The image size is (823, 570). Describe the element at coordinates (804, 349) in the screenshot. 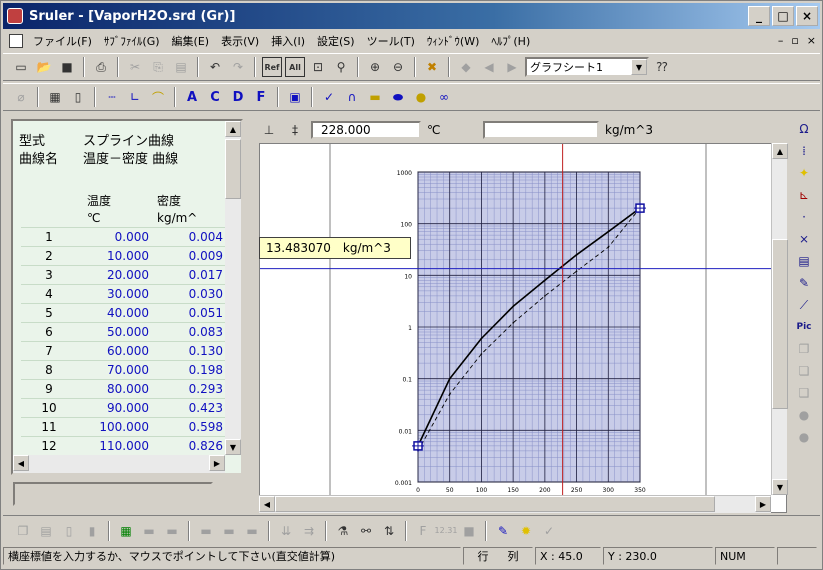

I see `copy-layer-icon: ❐` at that location.